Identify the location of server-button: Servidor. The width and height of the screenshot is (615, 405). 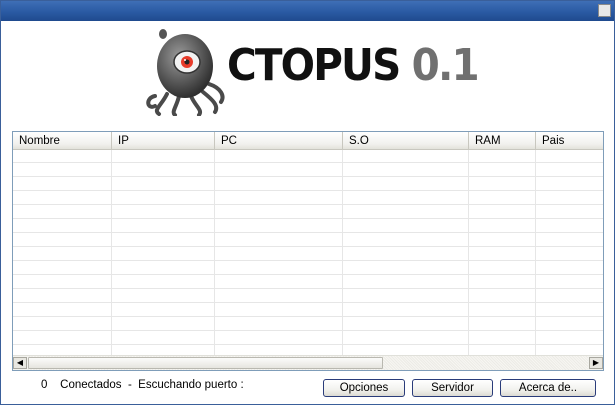
(452, 388).